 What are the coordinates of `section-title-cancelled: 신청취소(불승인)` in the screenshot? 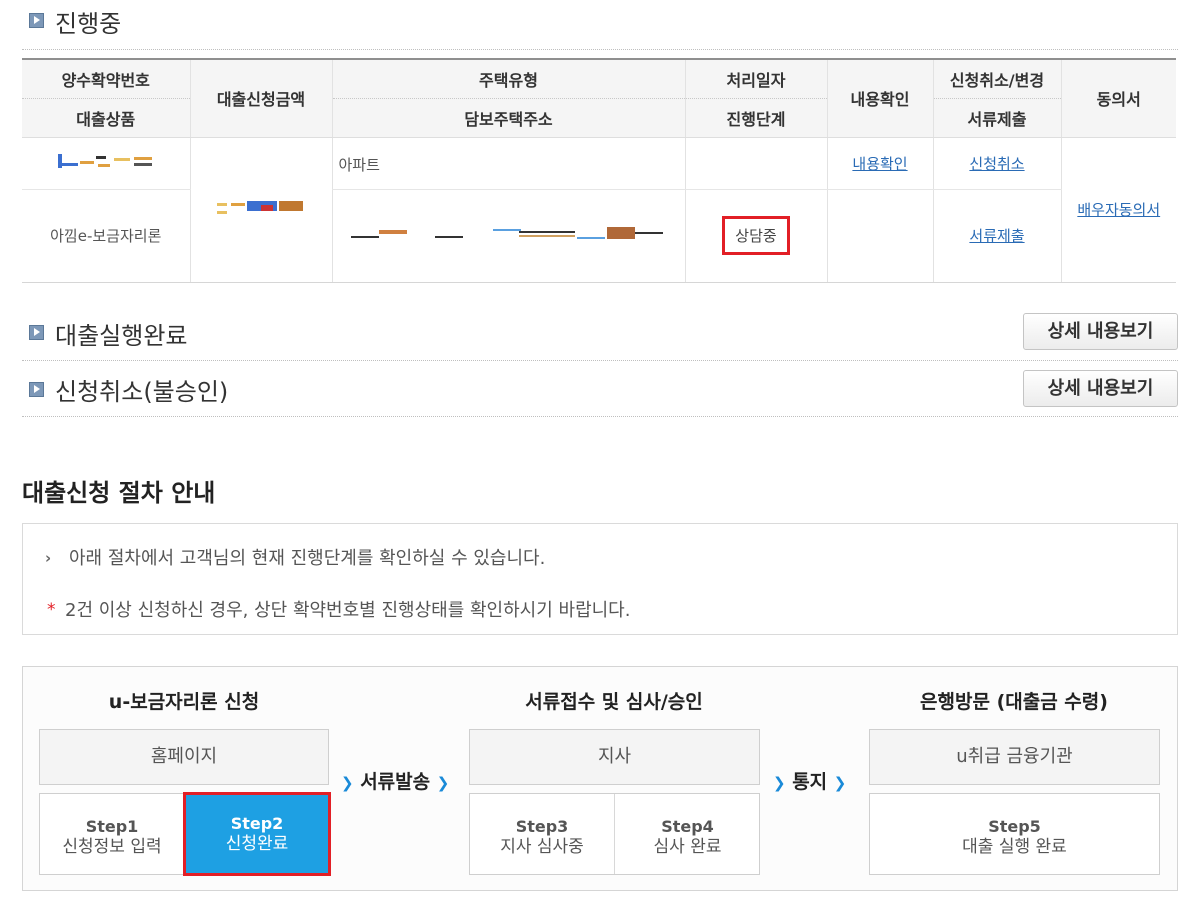 It's located at (142, 392).